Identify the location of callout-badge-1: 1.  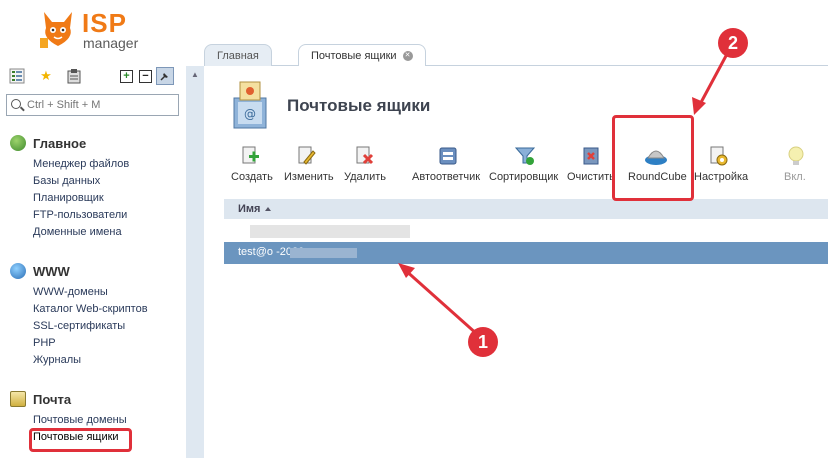
(483, 342).